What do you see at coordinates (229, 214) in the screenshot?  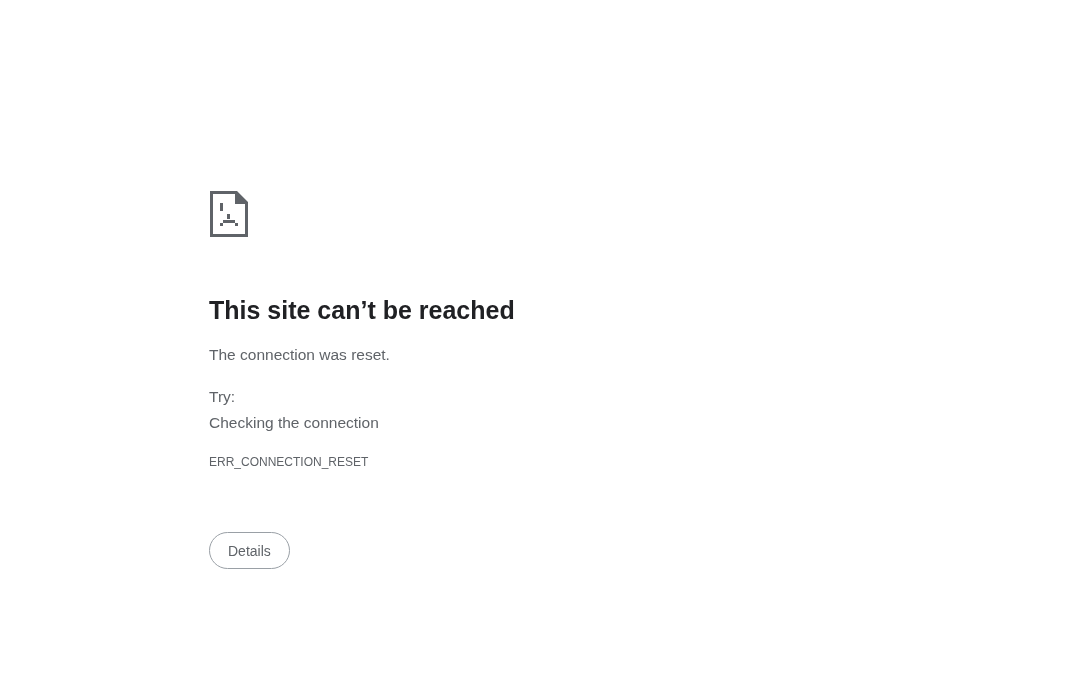 I see `sad-page-icon` at bounding box center [229, 214].